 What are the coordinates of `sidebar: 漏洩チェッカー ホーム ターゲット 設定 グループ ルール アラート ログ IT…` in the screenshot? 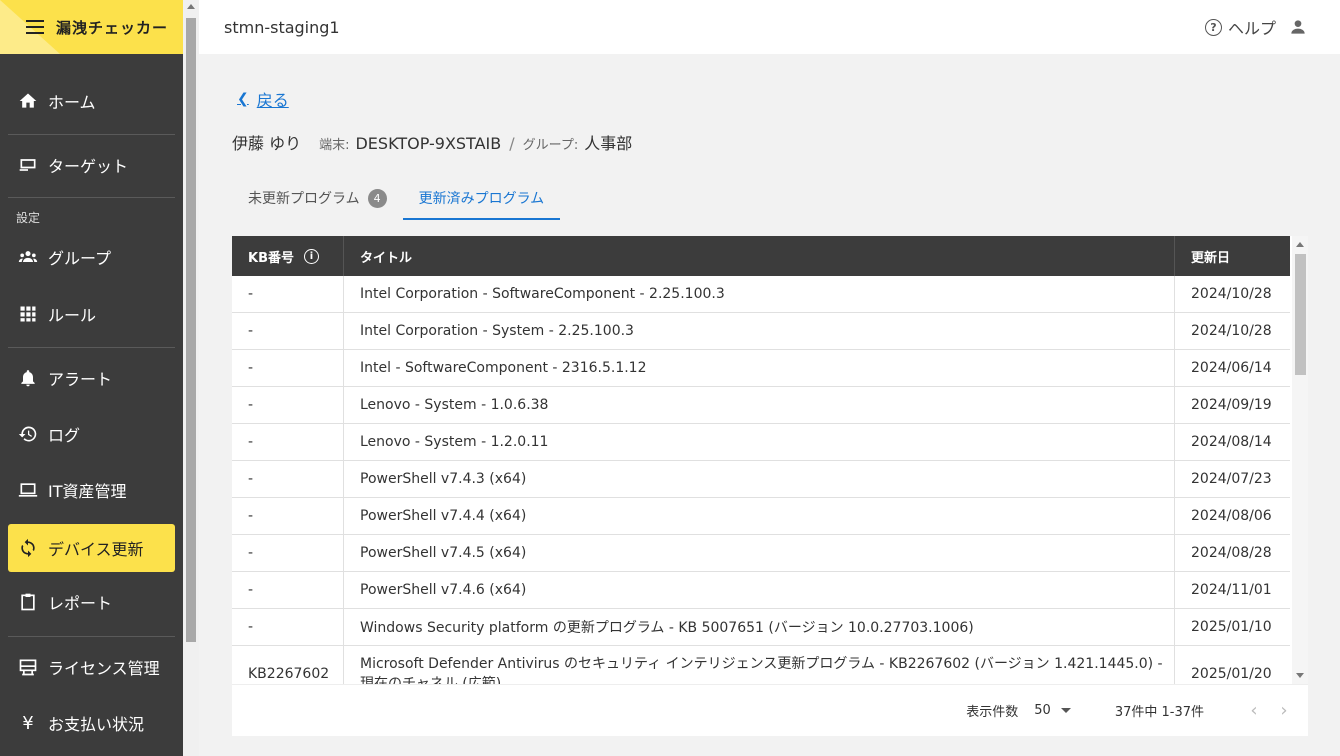 It's located at (91, 378).